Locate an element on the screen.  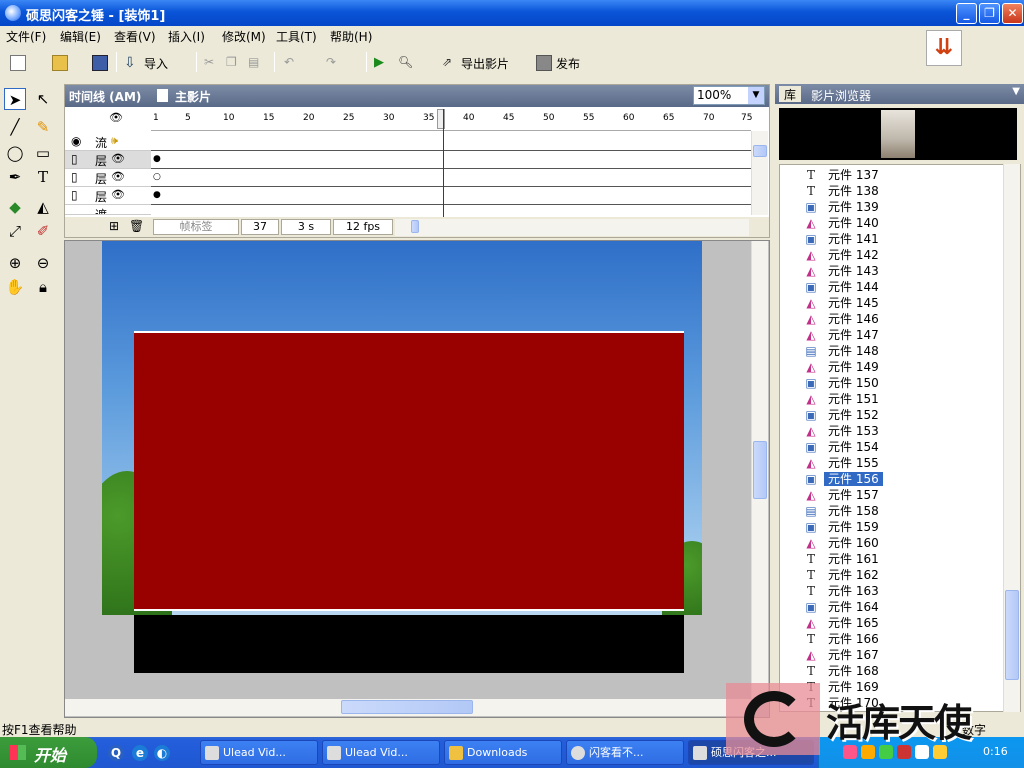
library-item: ◭ 元件 157 is located at coordinates (893, 495).